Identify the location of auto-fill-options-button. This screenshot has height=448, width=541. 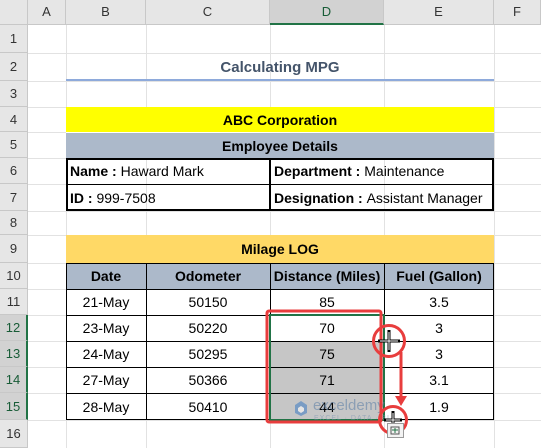
(395, 430).